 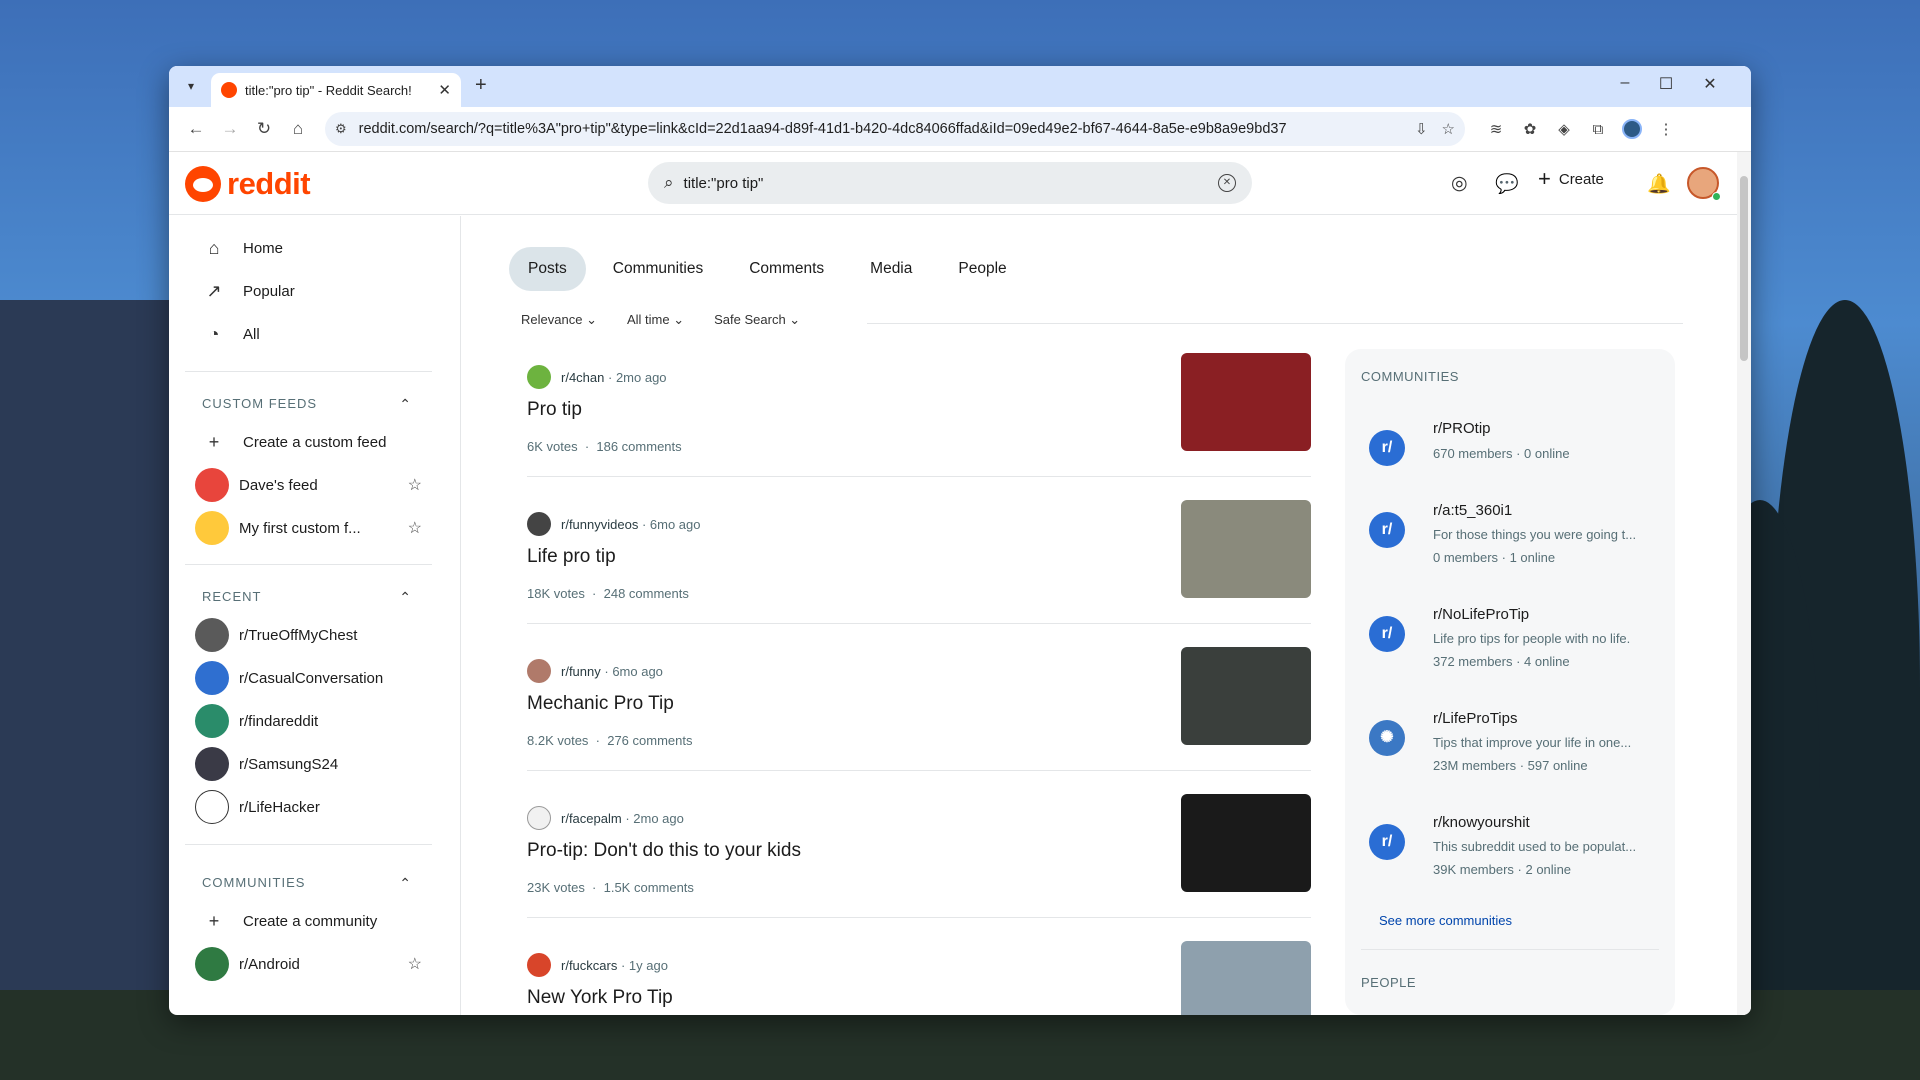 I want to click on tab-communities: Communities, so click(x=658, y=269).